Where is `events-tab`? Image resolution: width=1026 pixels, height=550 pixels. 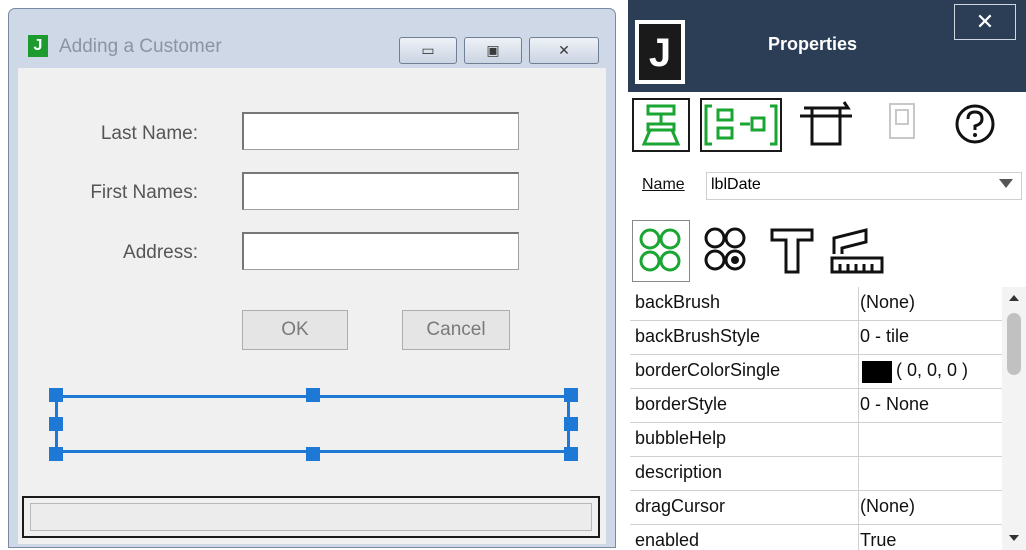 events-tab is located at coordinates (727, 251).